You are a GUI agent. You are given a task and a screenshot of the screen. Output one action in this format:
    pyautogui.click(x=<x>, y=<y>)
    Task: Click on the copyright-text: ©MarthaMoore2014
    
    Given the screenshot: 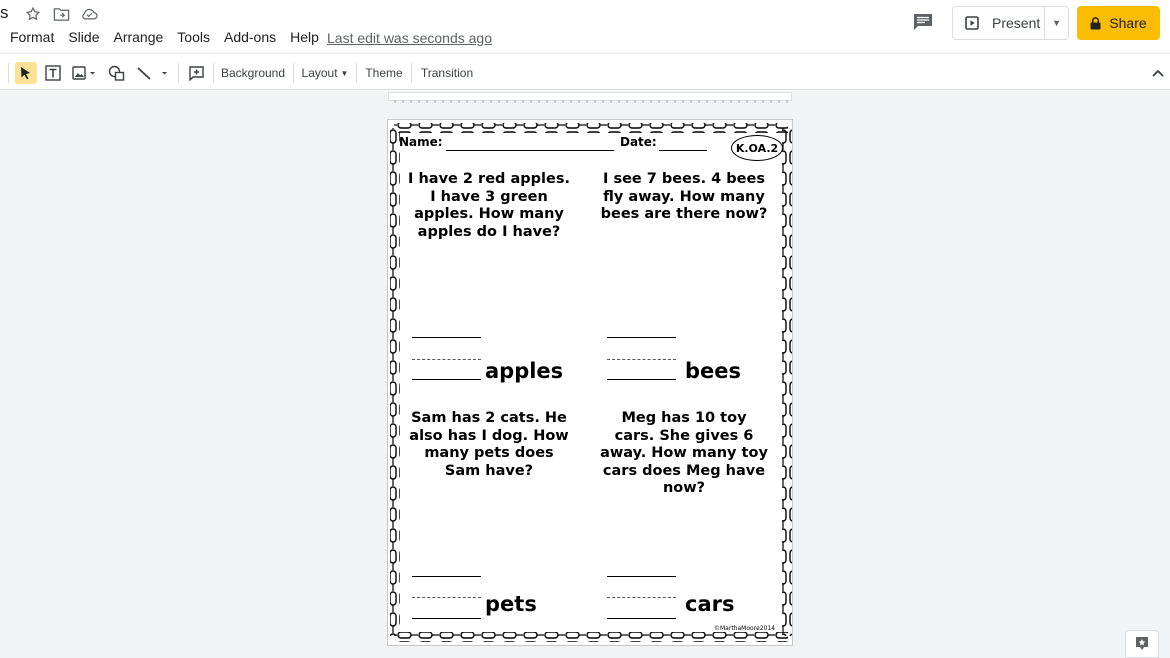 What is the action you would take?
    pyautogui.click(x=744, y=628)
    